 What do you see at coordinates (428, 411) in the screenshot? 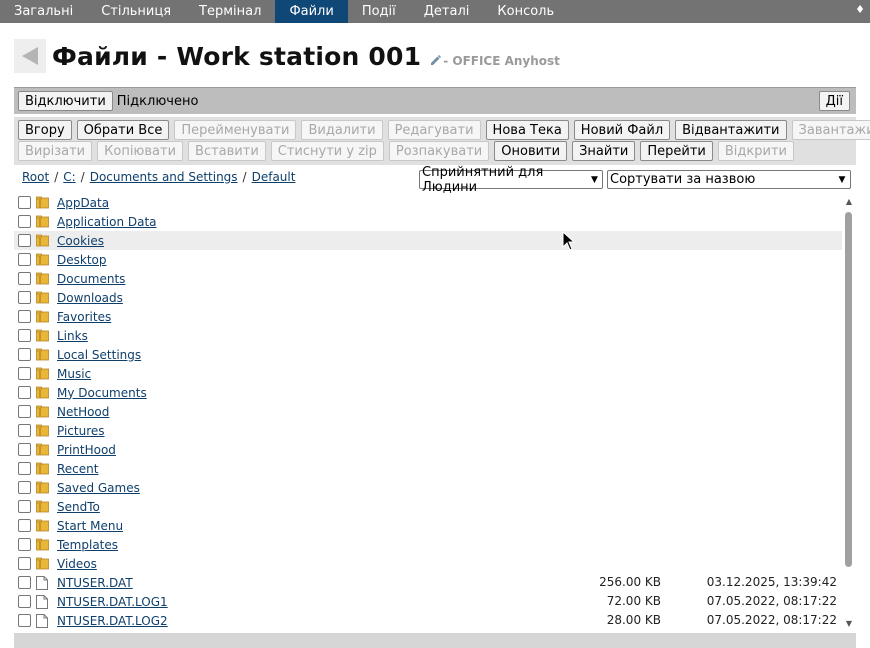
I see `file-row: NetHood` at bounding box center [428, 411].